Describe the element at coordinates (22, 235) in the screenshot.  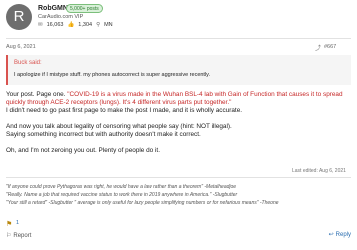
I see `report-label: Report` at that location.